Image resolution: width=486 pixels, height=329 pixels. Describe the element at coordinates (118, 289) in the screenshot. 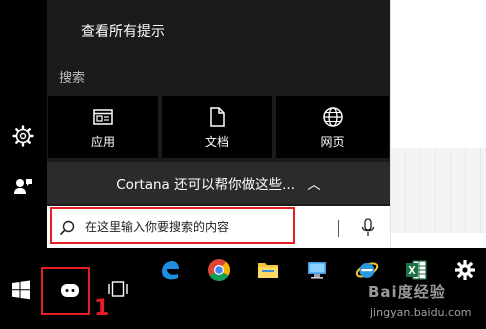

I see `task-view-icon` at that location.